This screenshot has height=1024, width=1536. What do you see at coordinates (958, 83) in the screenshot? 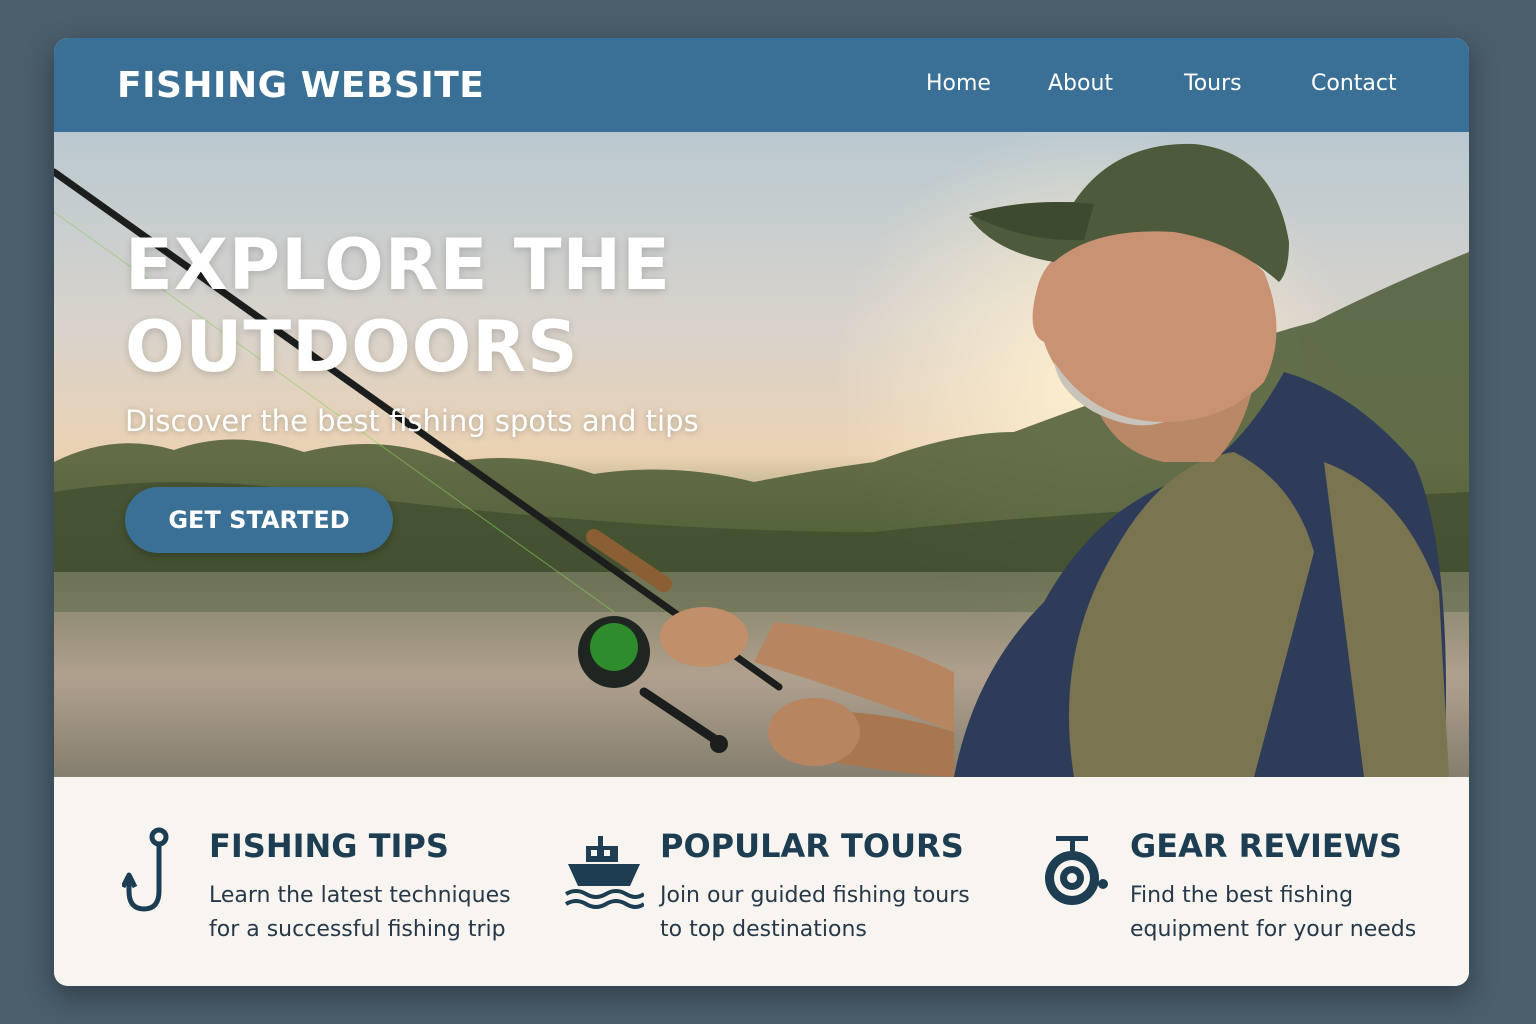
I see `nav-home: Home` at bounding box center [958, 83].